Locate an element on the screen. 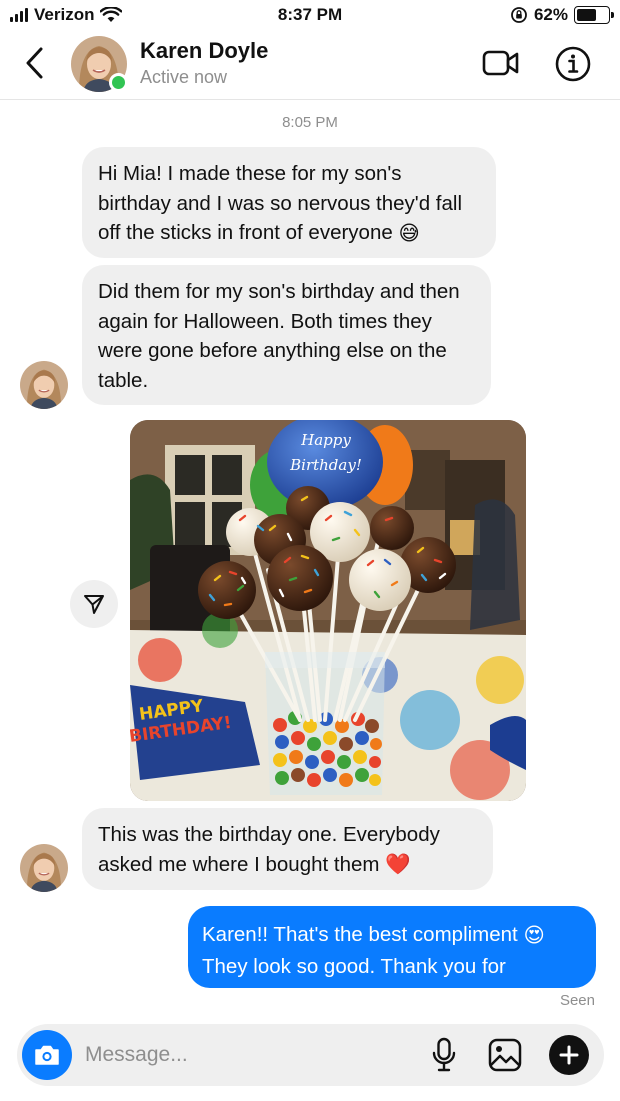 The height and width of the screenshot is (1101, 620). plus-icon is located at coordinates (569, 1055).